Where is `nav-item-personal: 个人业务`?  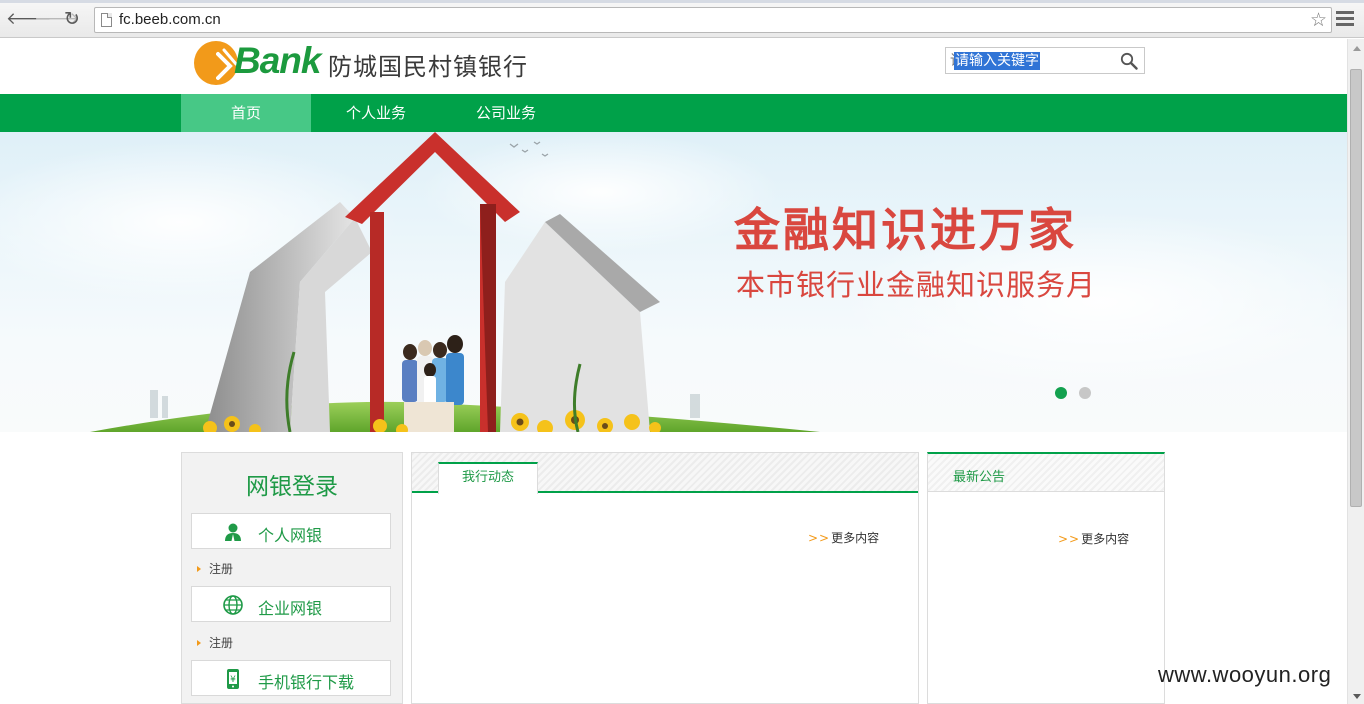
nav-item-personal: 个人业务 is located at coordinates (376, 113).